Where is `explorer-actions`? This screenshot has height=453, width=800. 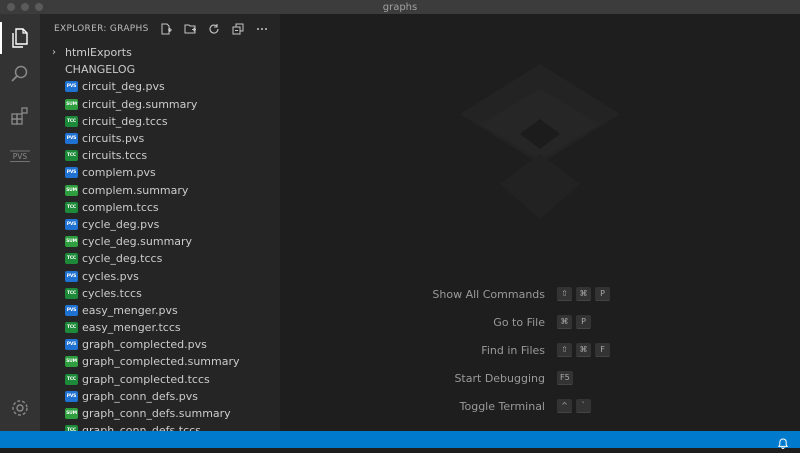
explorer-actions is located at coordinates (214, 29).